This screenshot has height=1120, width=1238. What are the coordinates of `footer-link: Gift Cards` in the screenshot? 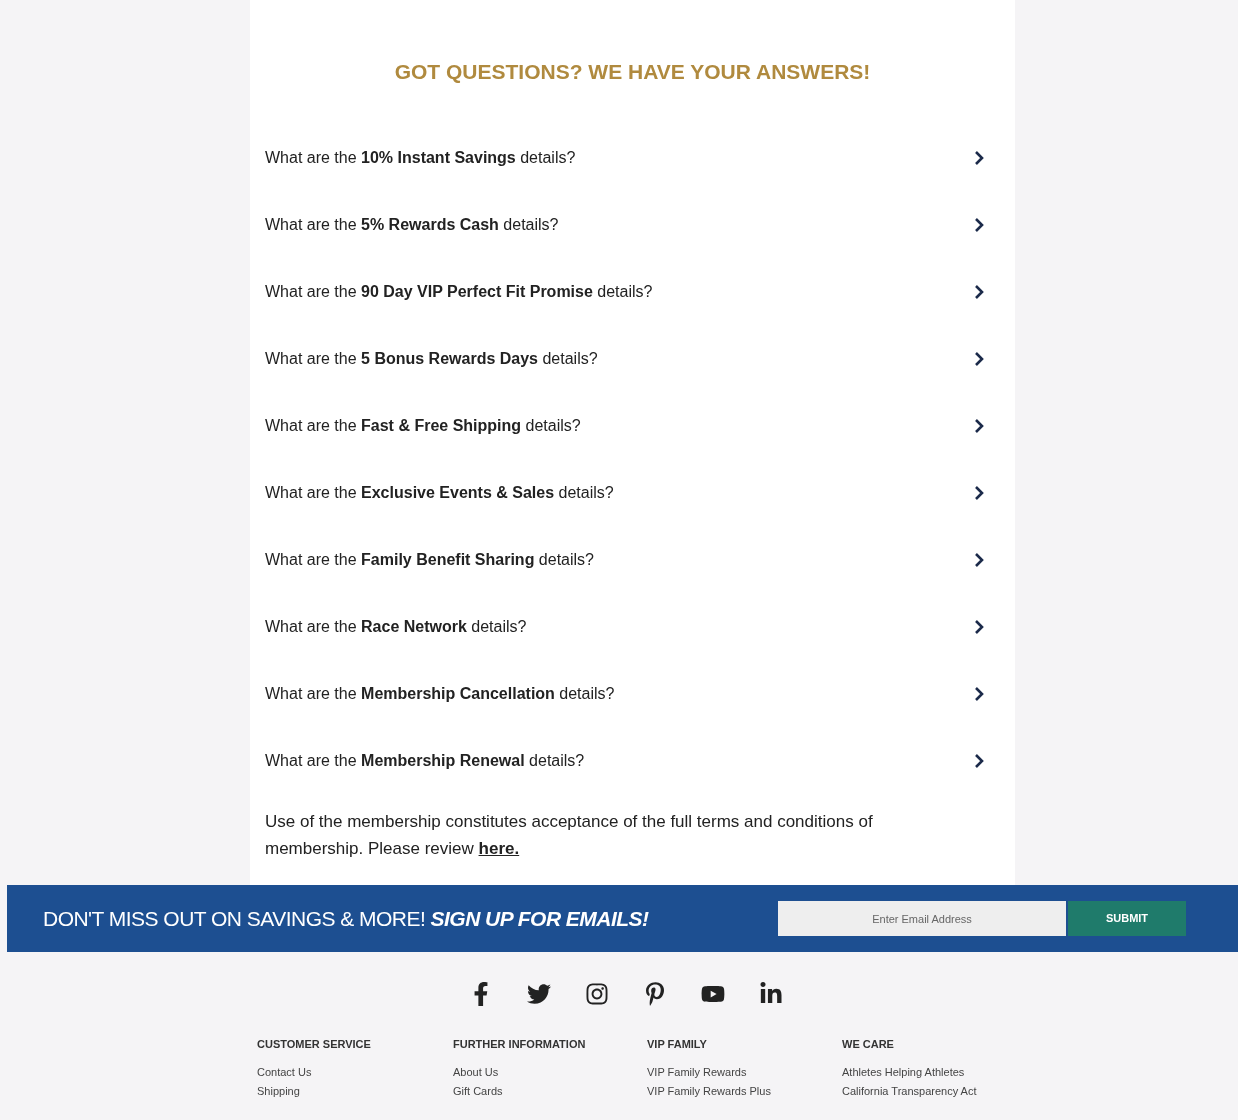 It's located at (550, 1091).